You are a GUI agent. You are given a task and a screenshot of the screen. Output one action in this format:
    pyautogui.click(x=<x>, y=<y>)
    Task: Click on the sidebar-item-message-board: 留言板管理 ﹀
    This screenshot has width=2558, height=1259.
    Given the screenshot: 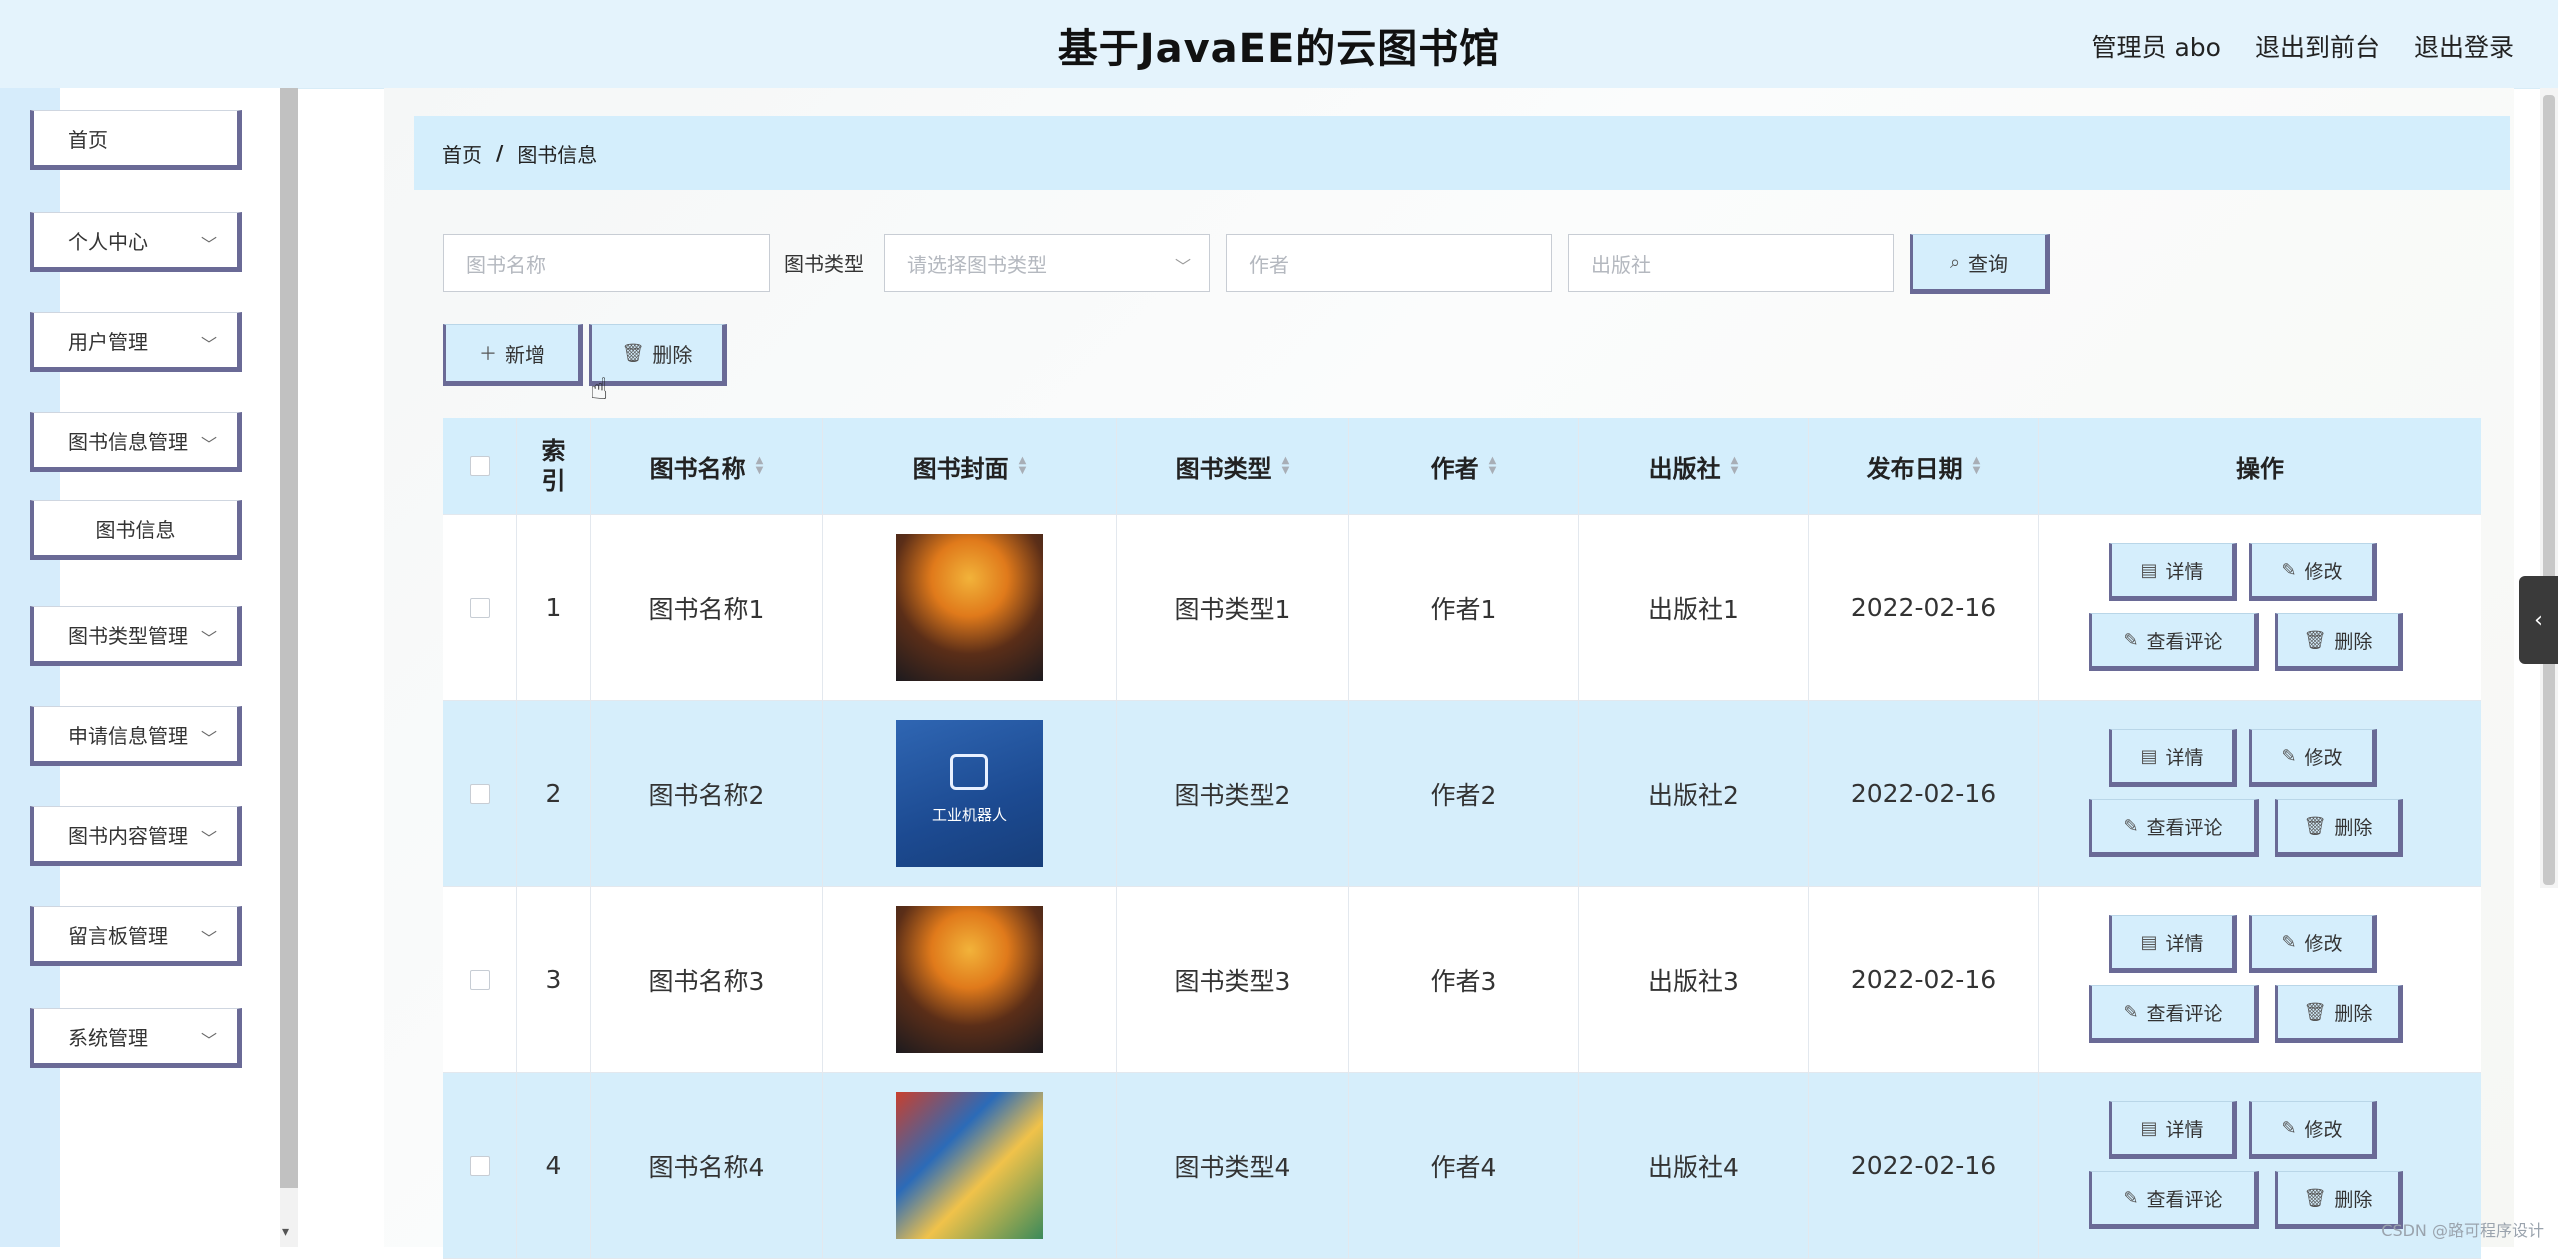 What is the action you would take?
    pyautogui.click(x=136, y=936)
    